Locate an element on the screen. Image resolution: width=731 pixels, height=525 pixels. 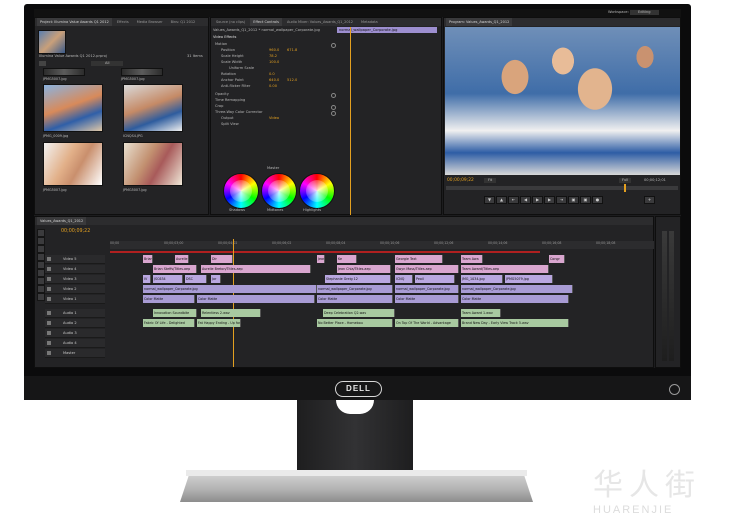
tab-metadata: Metadata is located at coordinates (369, 22).